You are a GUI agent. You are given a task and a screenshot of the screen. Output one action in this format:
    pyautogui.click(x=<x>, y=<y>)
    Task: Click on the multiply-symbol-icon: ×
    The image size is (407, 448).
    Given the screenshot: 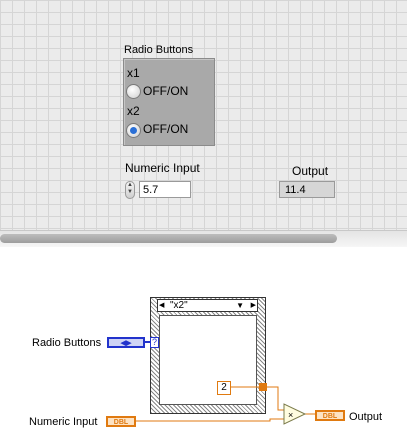 What is the action you would take?
    pyautogui.click(x=290, y=415)
    